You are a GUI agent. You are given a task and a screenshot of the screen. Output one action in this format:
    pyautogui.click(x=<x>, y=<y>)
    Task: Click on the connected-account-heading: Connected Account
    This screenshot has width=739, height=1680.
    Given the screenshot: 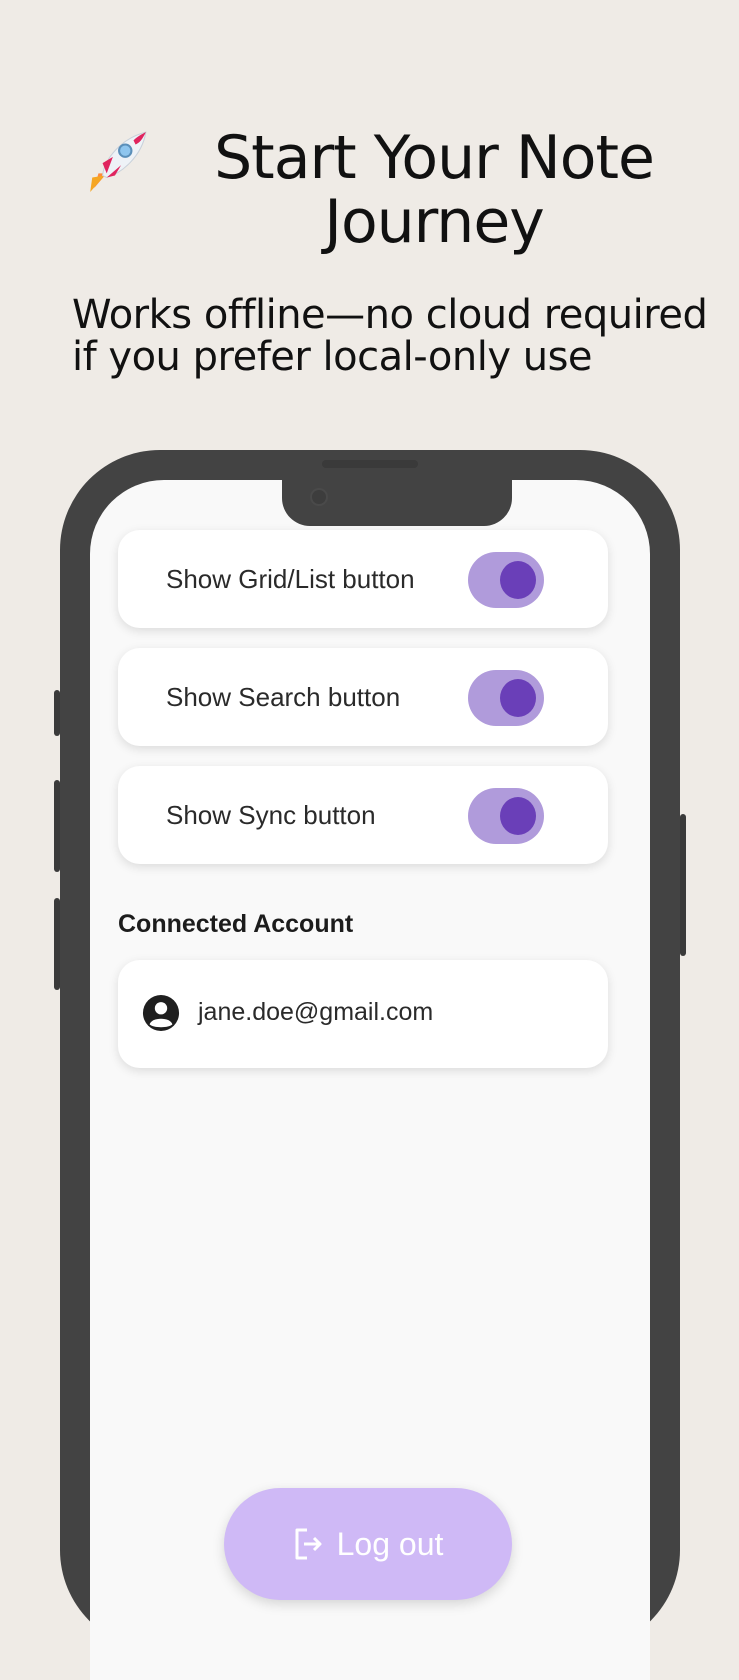 What is the action you would take?
    pyautogui.click(x=236, y=924)
    